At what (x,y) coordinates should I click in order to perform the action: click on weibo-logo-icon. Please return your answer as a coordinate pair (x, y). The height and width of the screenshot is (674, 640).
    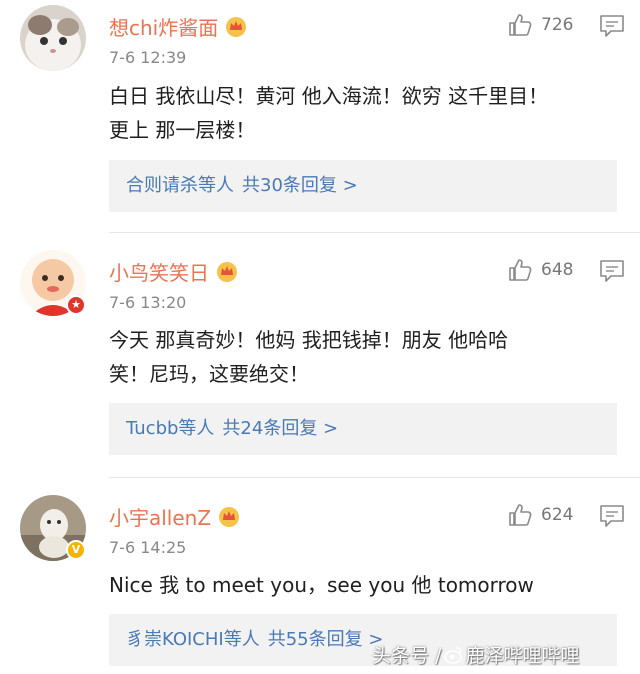
    Looking at the image, I should click on (453, 655).